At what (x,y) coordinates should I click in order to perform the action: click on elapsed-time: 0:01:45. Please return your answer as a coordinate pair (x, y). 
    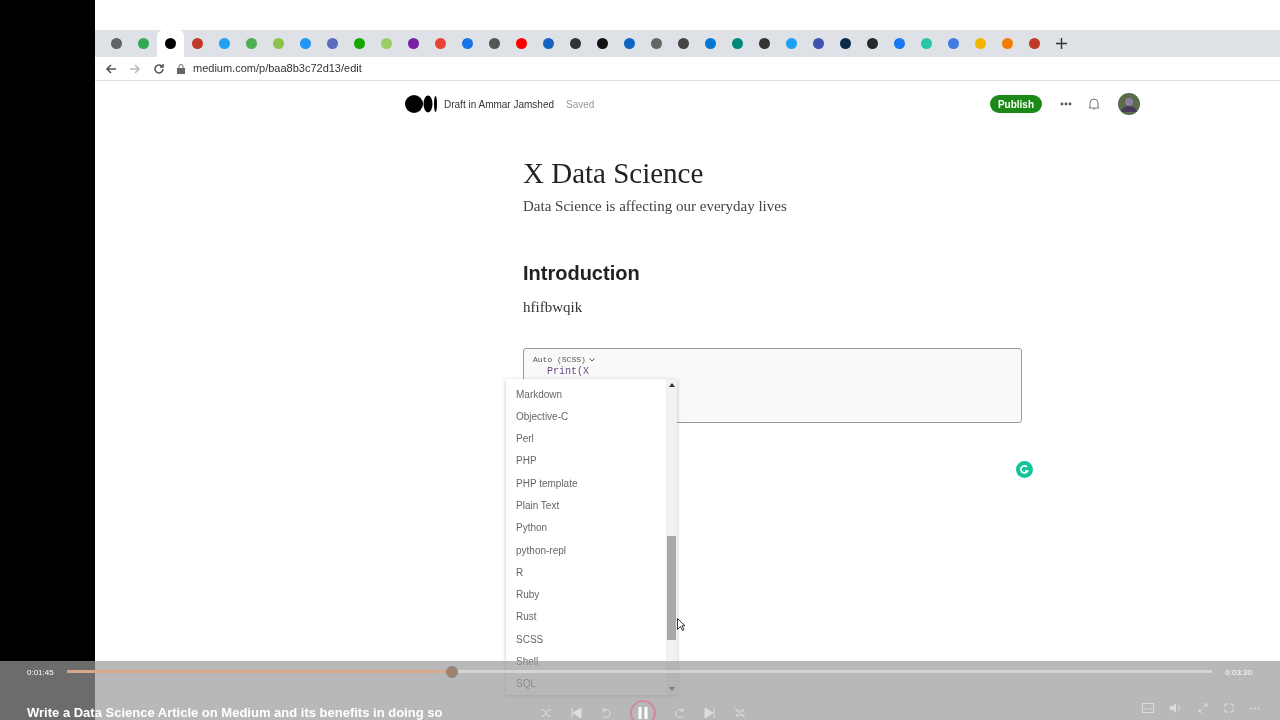
    Looking at the image, I should click on (40, 673).